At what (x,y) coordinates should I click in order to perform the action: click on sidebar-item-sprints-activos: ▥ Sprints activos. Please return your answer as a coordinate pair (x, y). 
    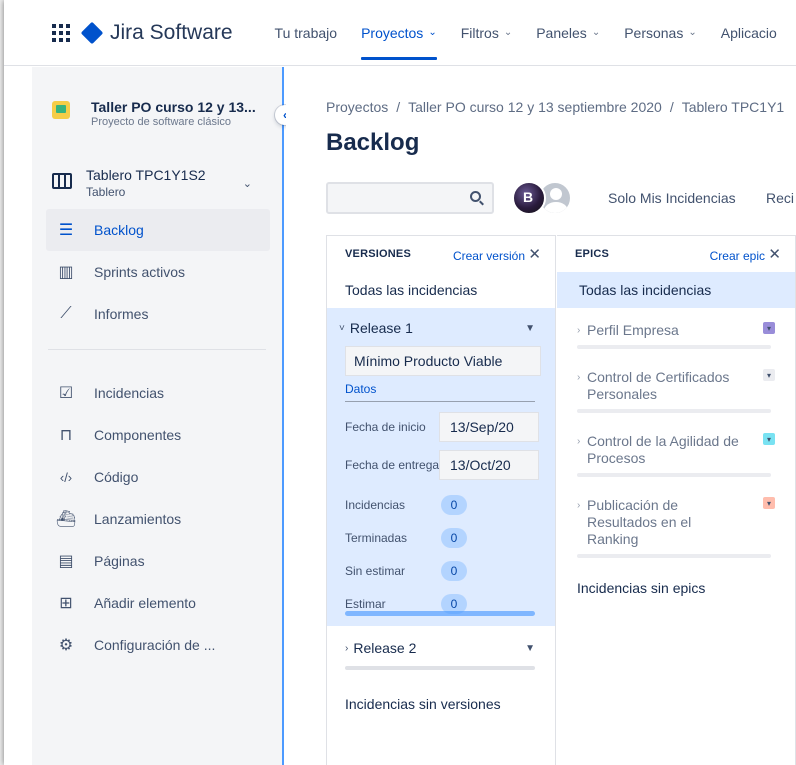
    Looking at the image, I should click on (158, 272).